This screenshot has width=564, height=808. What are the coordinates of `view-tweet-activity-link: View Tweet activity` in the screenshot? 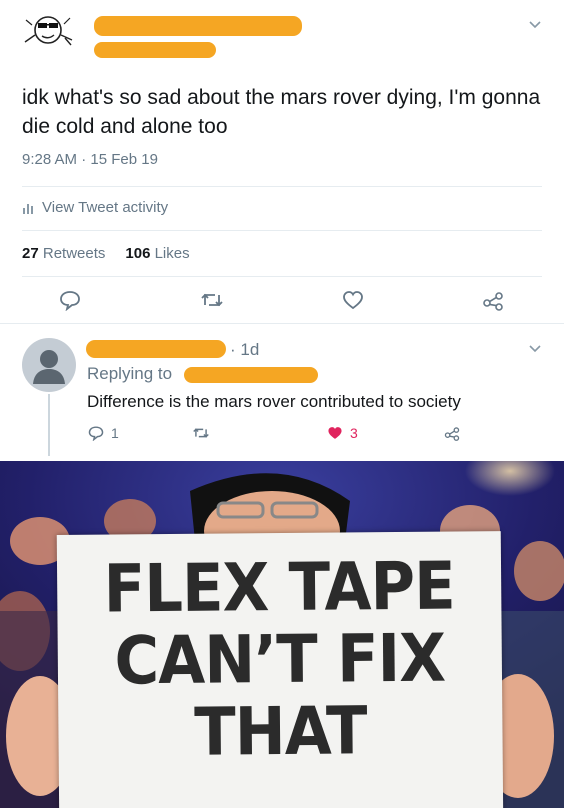 It's located at (95, 207).